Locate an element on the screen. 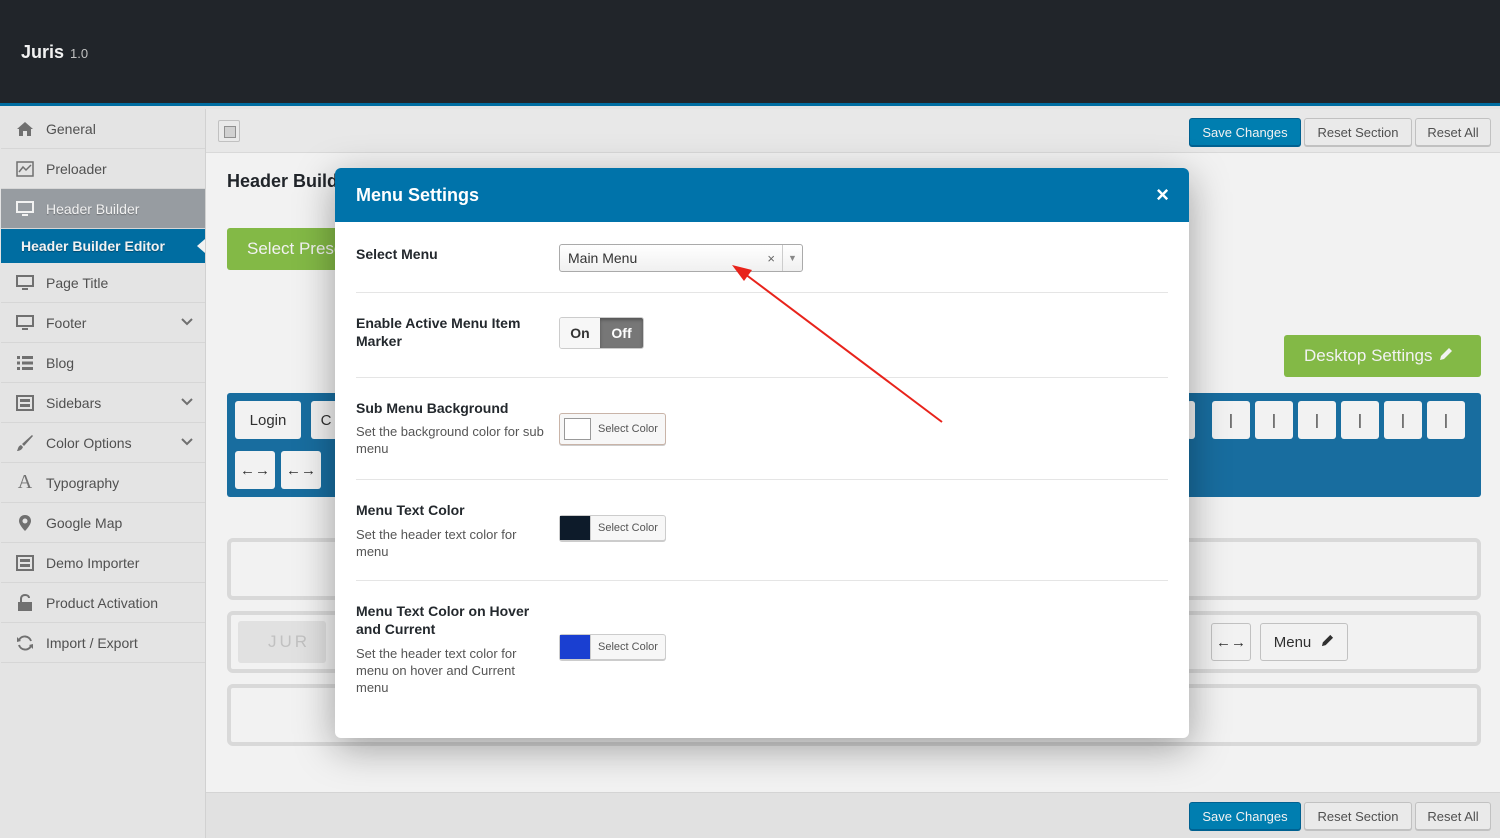 The width and height of the screenshot is (1500, 838). modal-header: Menu Settings × is located at coordinates (762, 195).